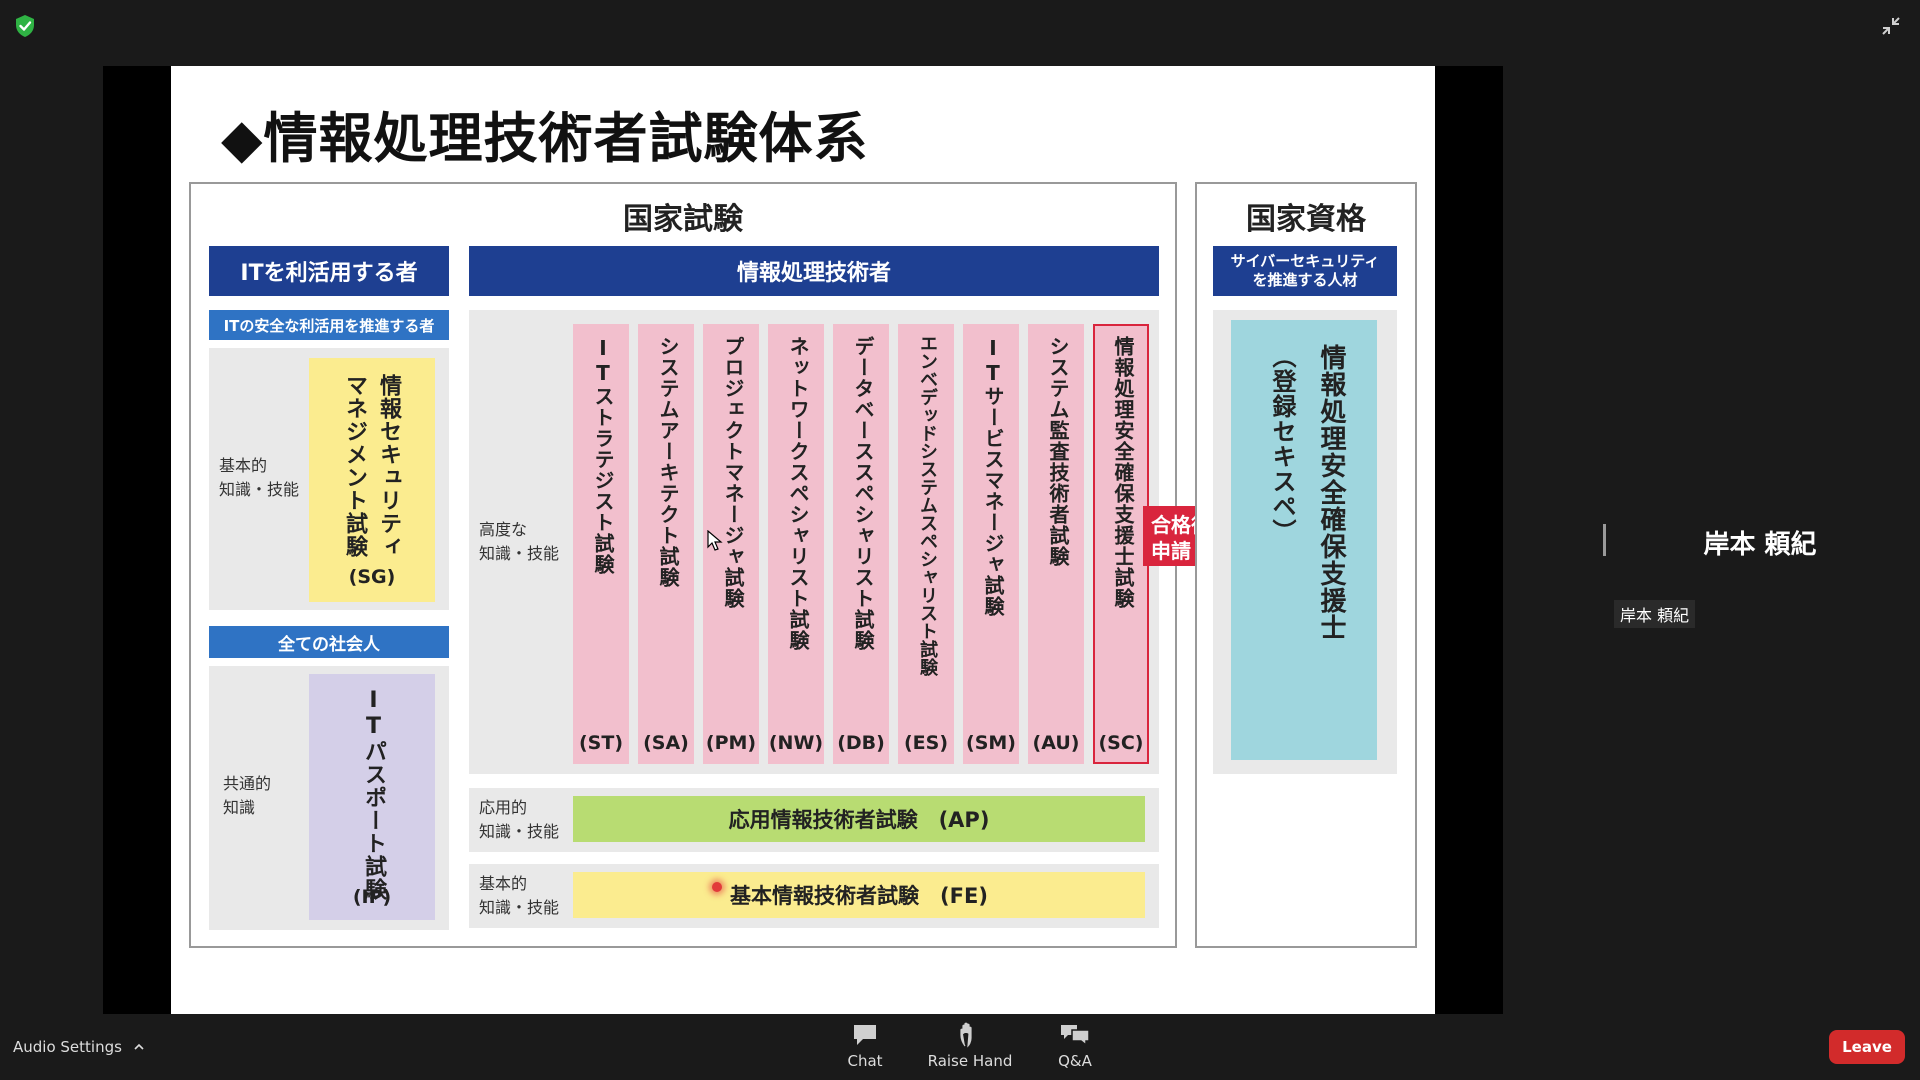 The image size is (1920, 1080). I want to click on ip-panel: 共通的 知識 ITパスポート試験 (IP), so click(329, 798).